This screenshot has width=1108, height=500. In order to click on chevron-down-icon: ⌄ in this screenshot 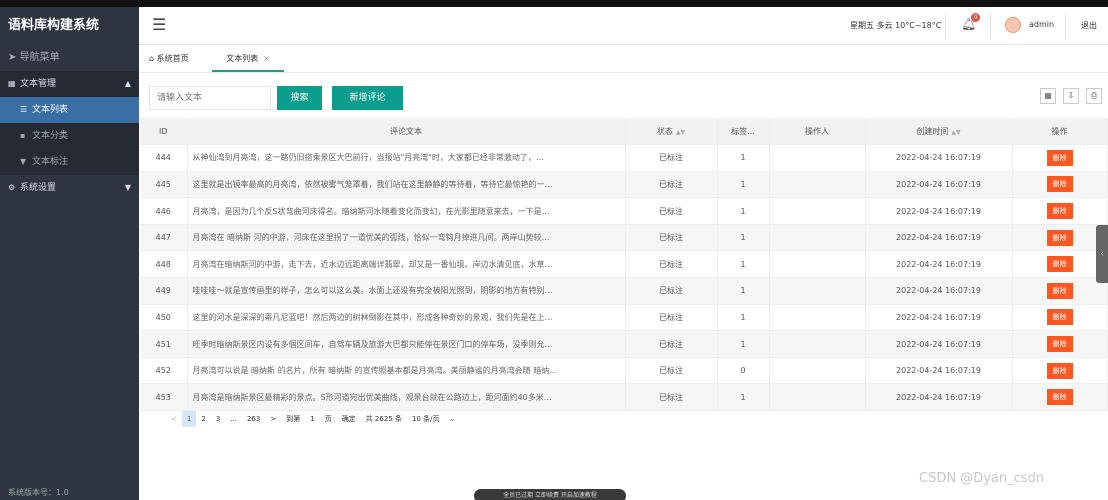, I will do `click(452, 419)`.